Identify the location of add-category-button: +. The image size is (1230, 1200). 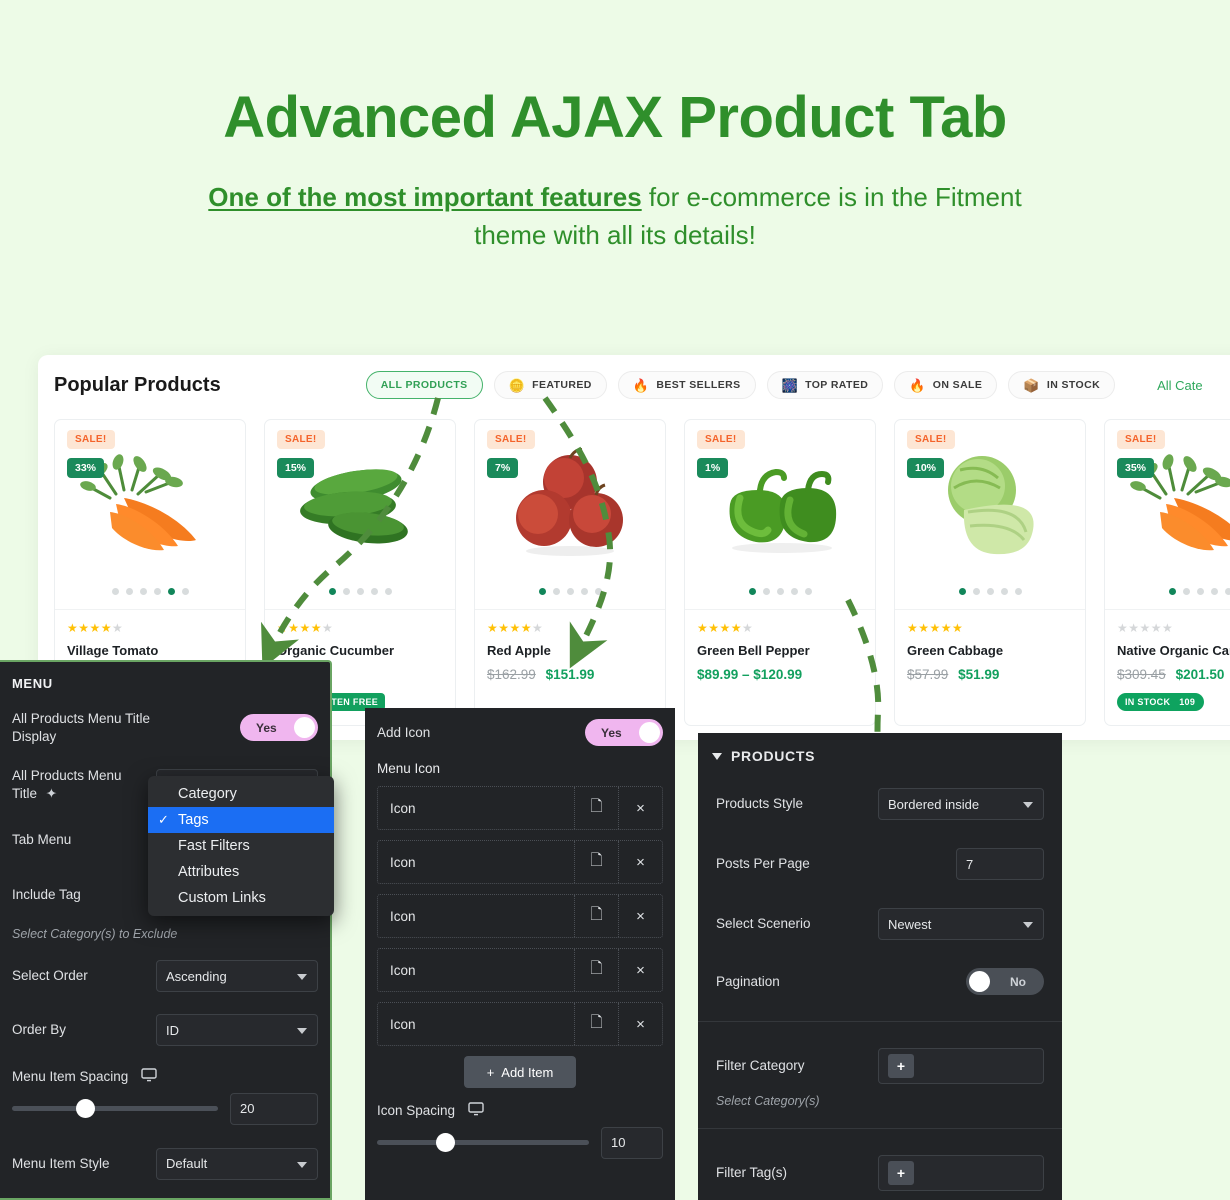
(901, 1066).